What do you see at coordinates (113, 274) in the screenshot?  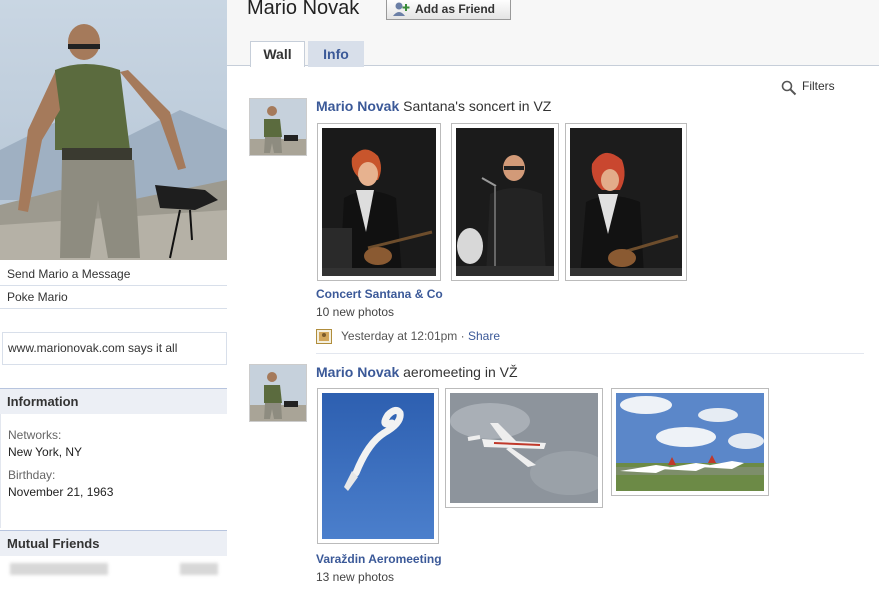 I see `send-message-link: Send Mario a Message` at bounding box center [113, 274].